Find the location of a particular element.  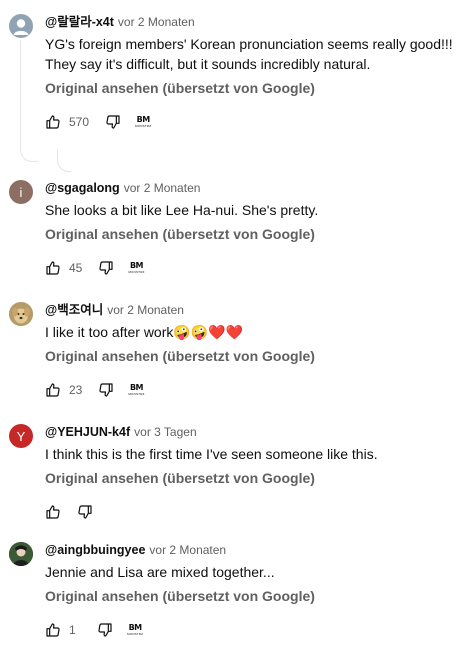

like-count: 1 is located at coordinates (72, 630).